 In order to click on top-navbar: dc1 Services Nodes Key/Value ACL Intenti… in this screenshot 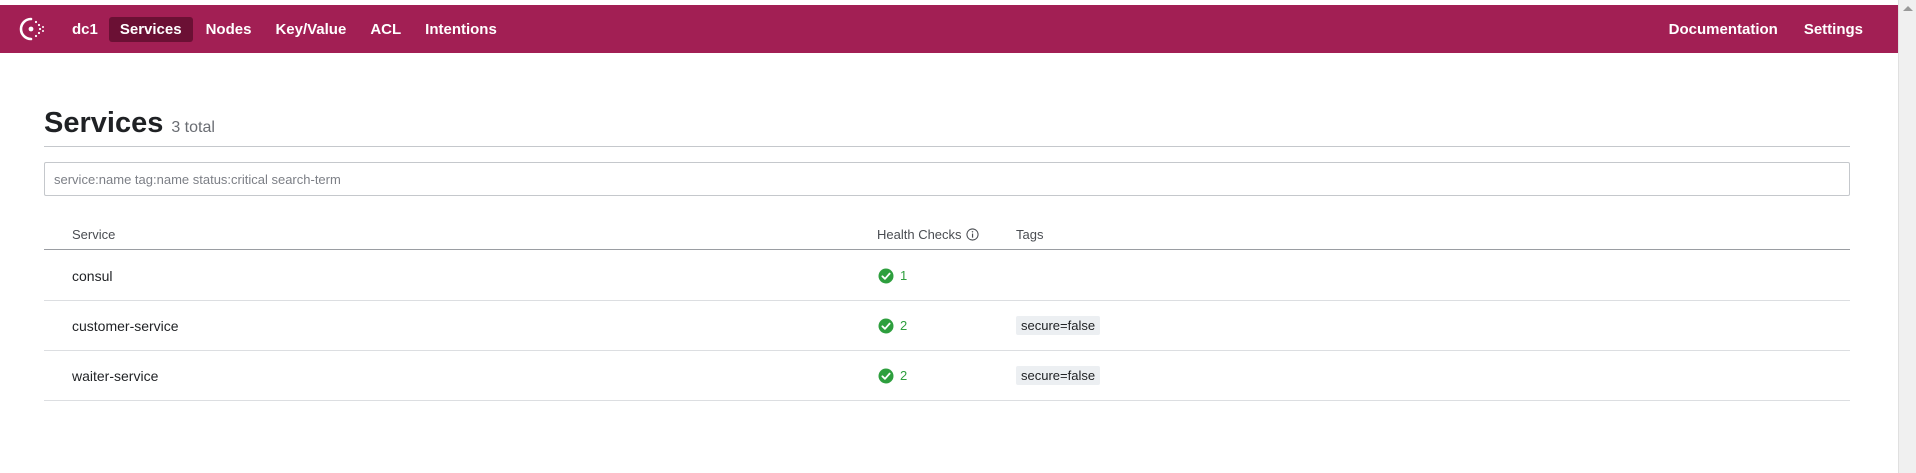, I will do `click(949, 29)`.